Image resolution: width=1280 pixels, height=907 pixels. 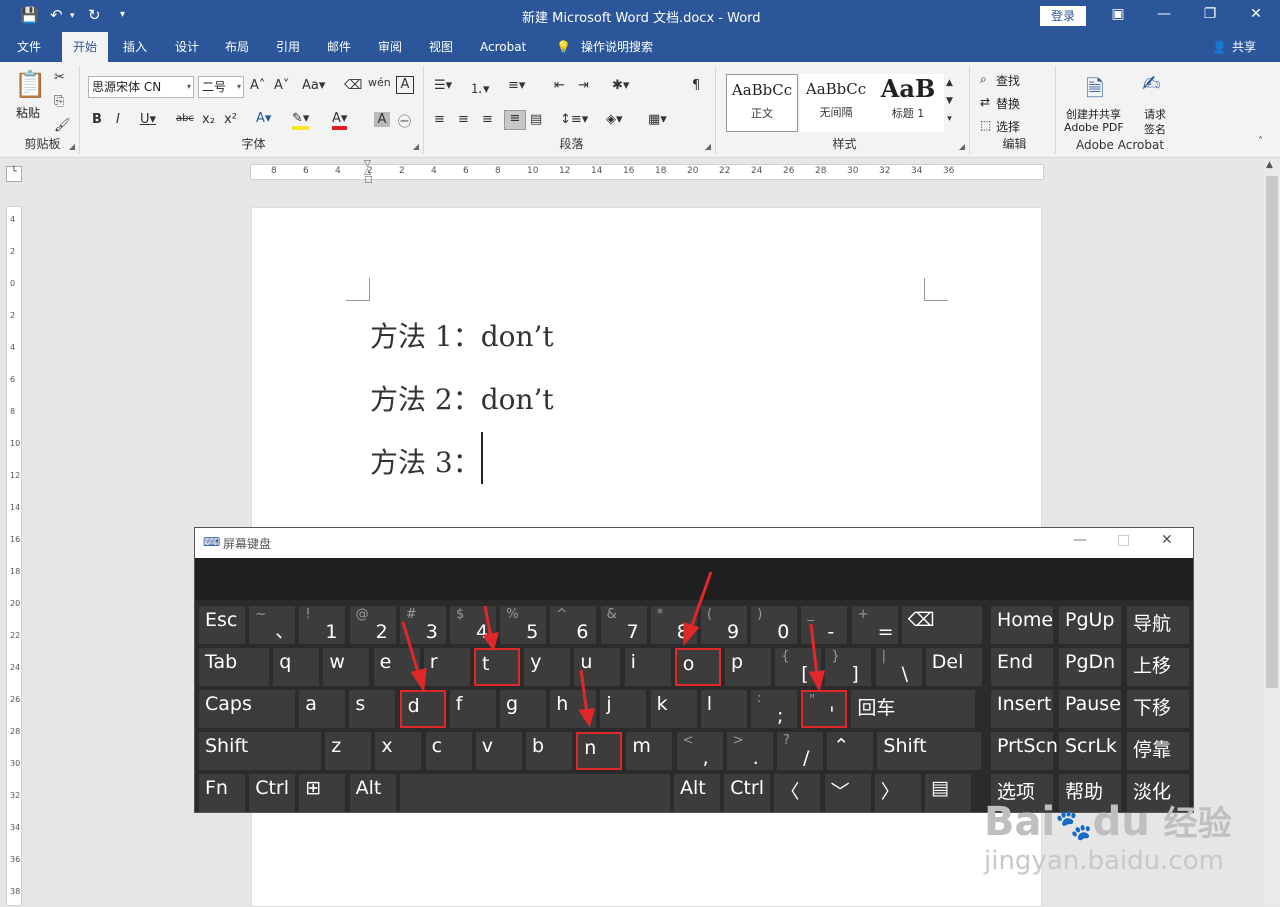 I want to click on tab-acrobat: Acrobat, so click(x=503, y=47).